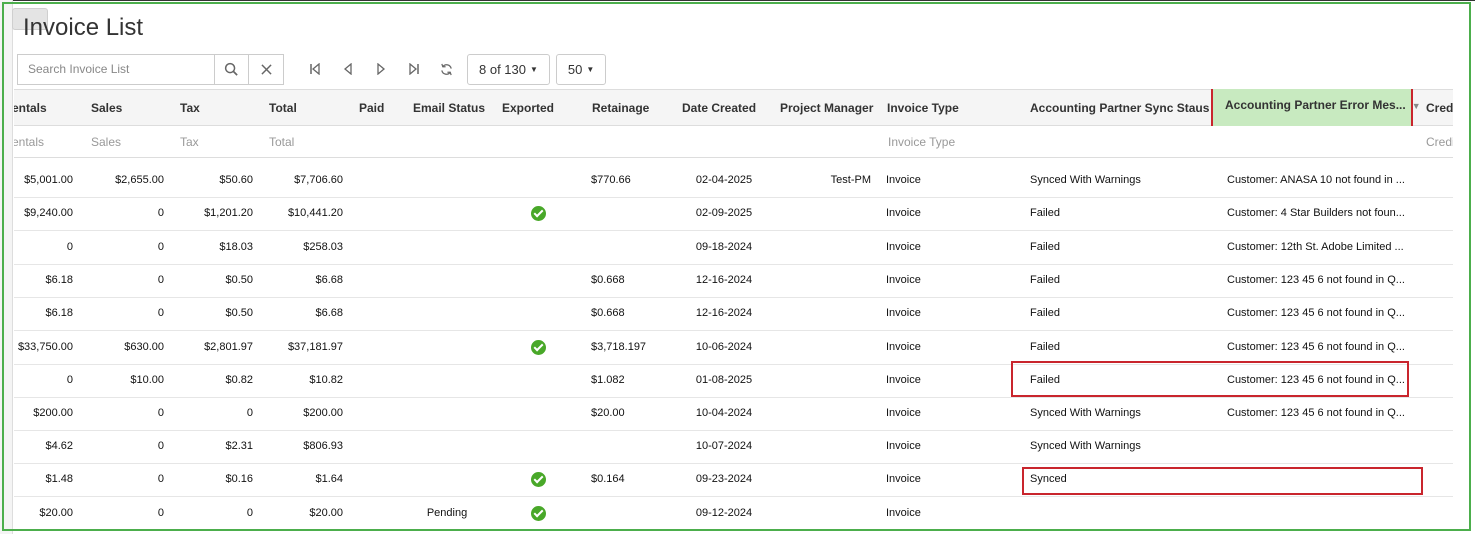 Image resolution: width=1475 pixels, height=534 pixels. Describe the element at coordinates (826, 108) in the screenshot. I see `column-header-project-manager: Project Manager` at that location.